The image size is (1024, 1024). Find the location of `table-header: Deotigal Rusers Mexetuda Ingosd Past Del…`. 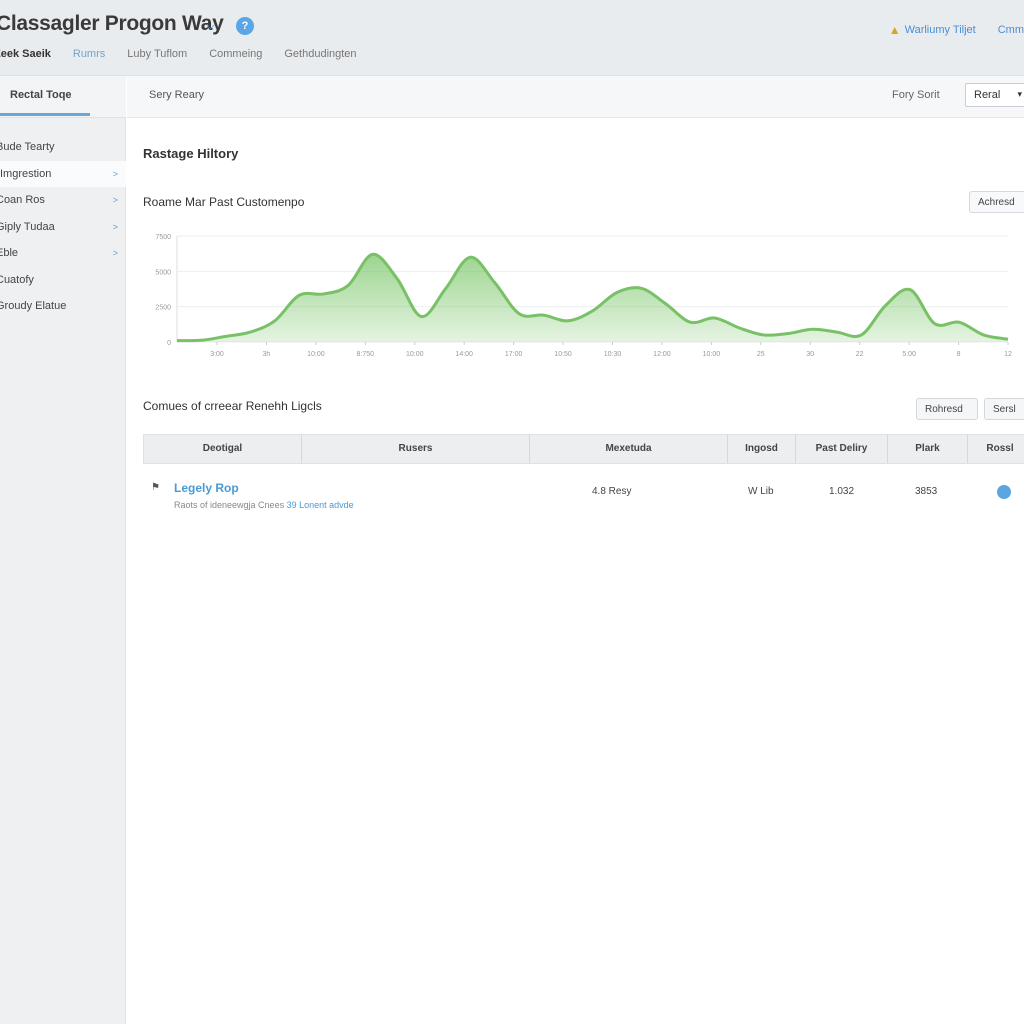

table-header: Deotigal Rusers Mexetuda Ingosd Past Del… is located at coordinates (583, 449).